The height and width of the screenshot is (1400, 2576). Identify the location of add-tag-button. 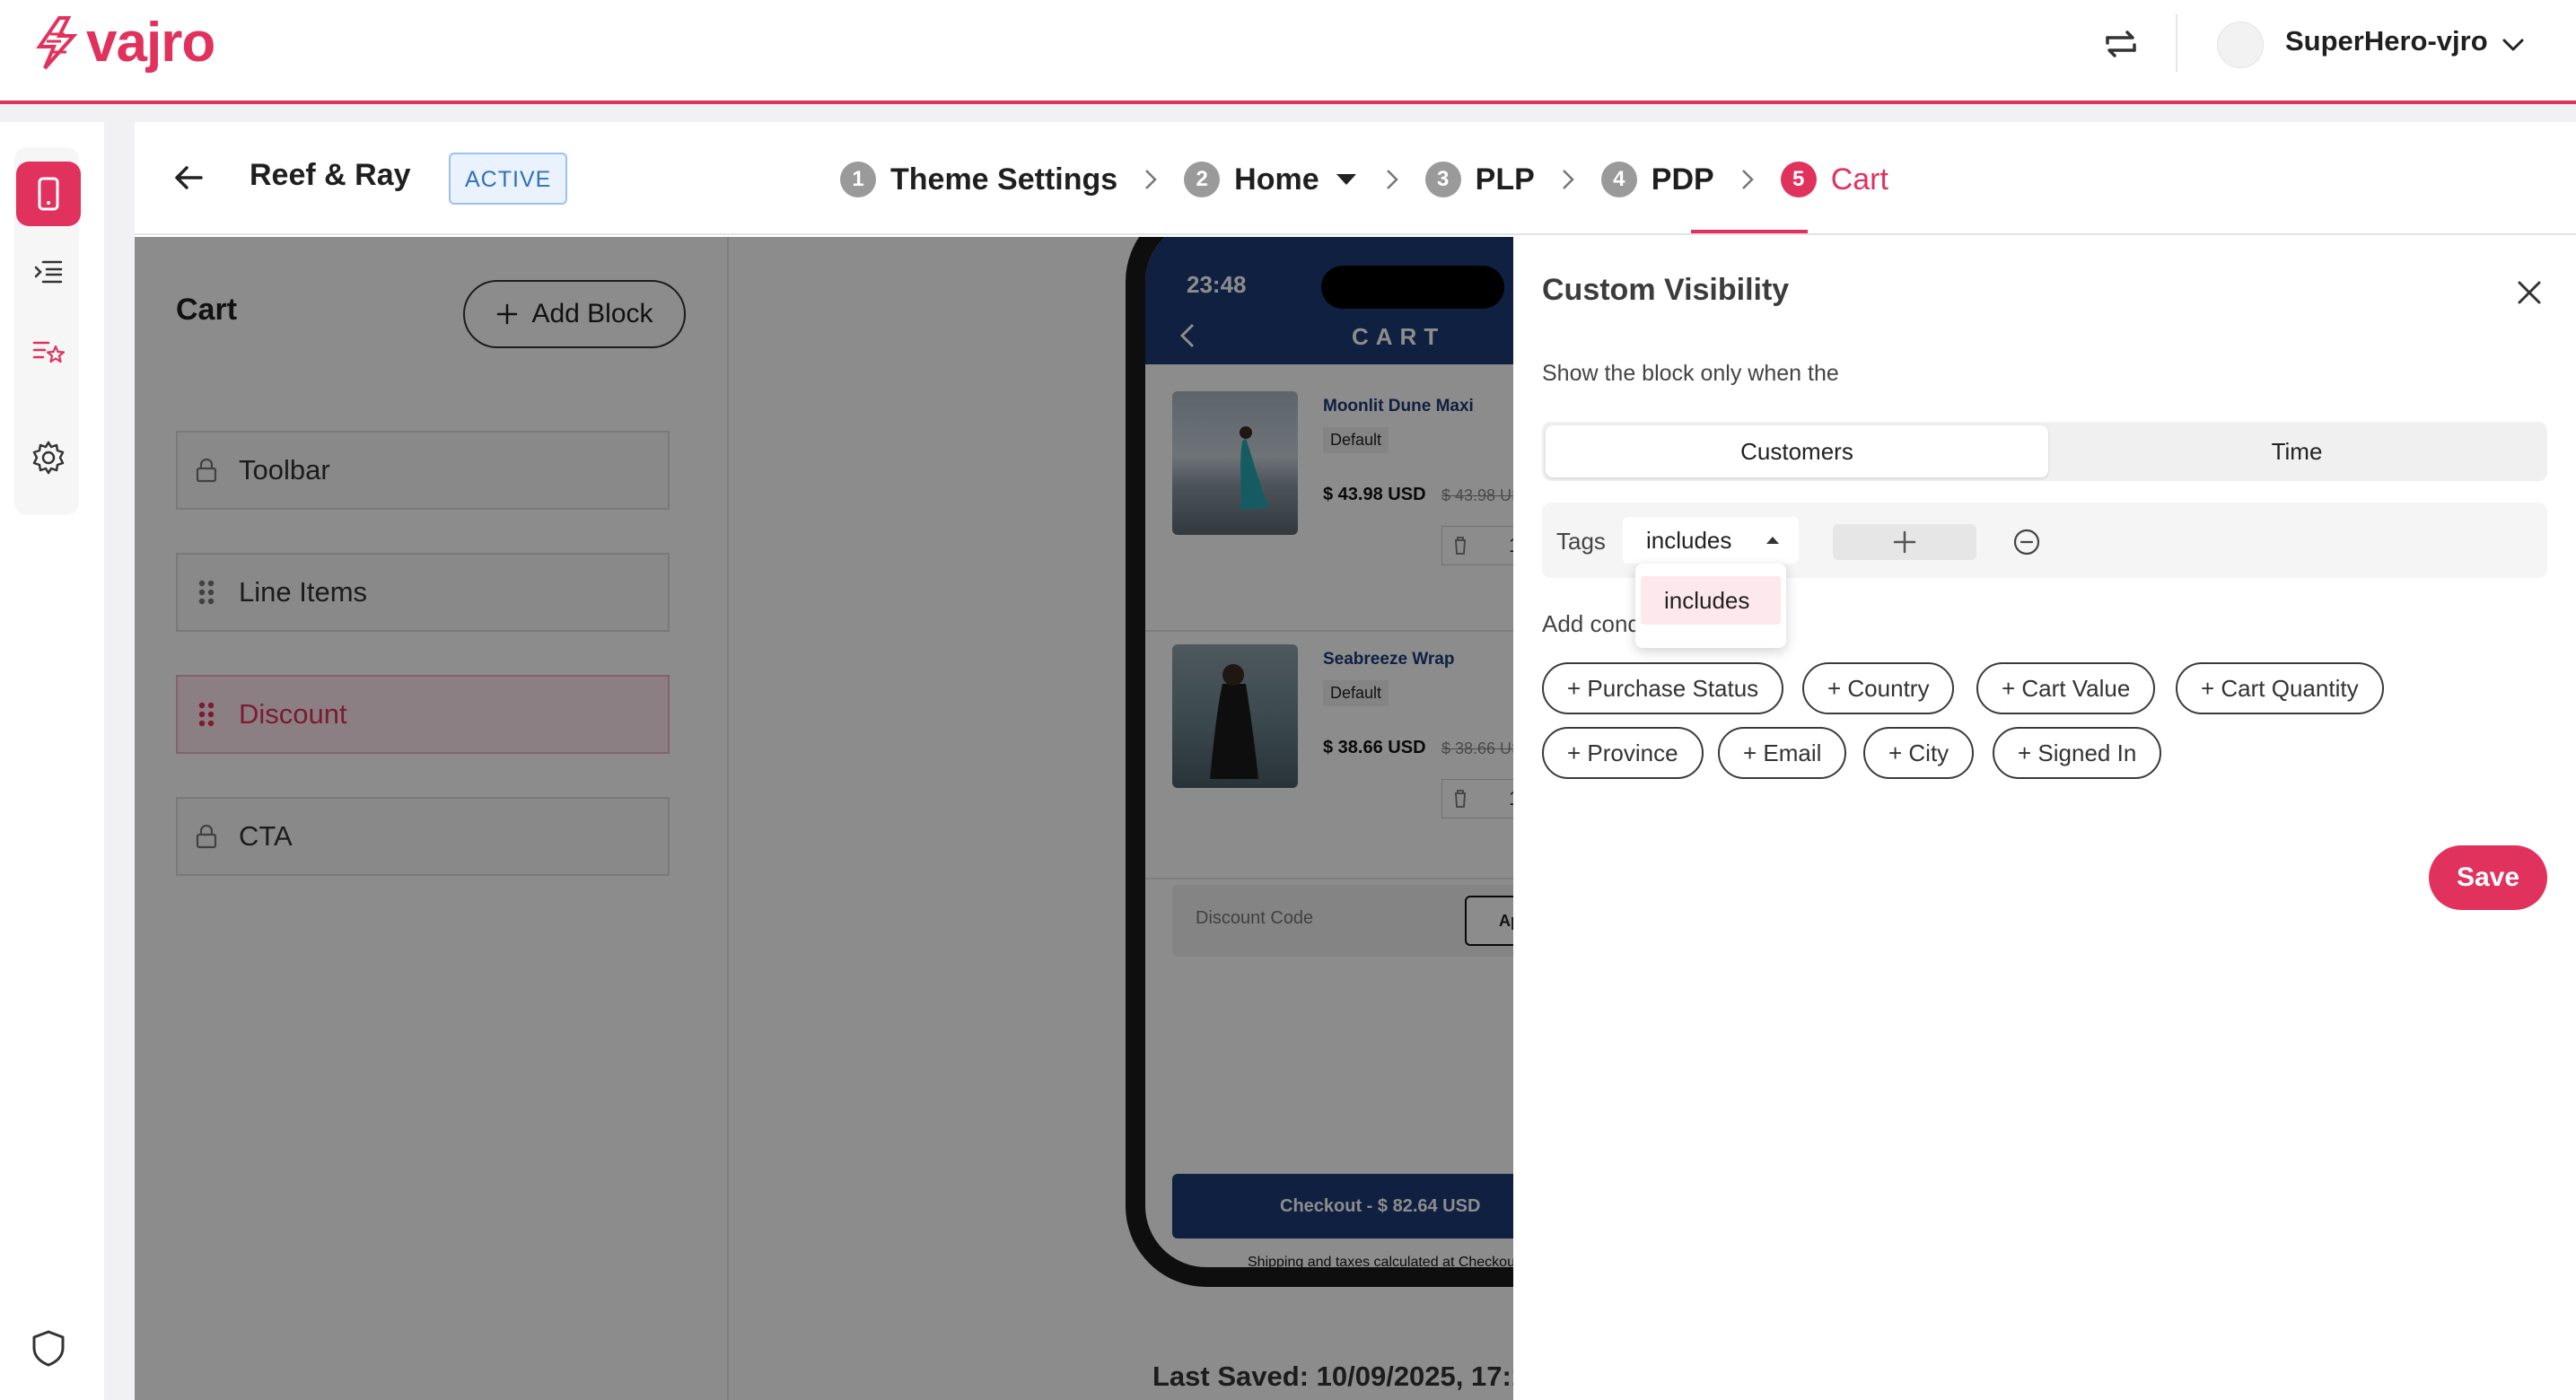
(1904, 542).